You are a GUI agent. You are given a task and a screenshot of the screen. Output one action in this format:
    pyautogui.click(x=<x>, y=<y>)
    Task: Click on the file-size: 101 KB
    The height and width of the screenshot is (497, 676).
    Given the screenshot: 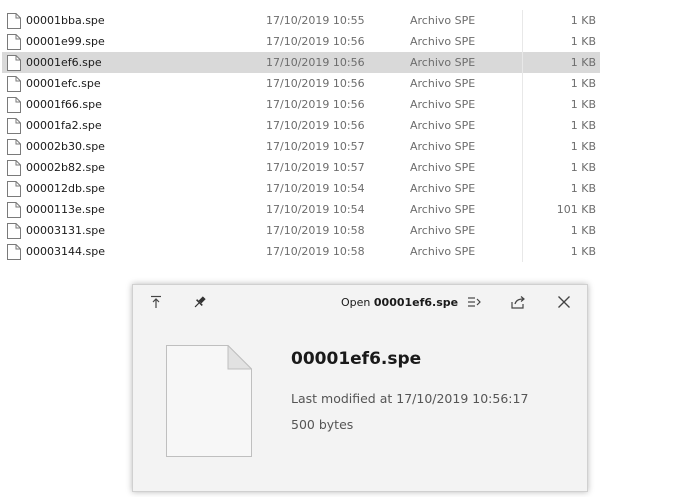 What is the action you would take?
    pyautogui.click(x=576, y=209)
    